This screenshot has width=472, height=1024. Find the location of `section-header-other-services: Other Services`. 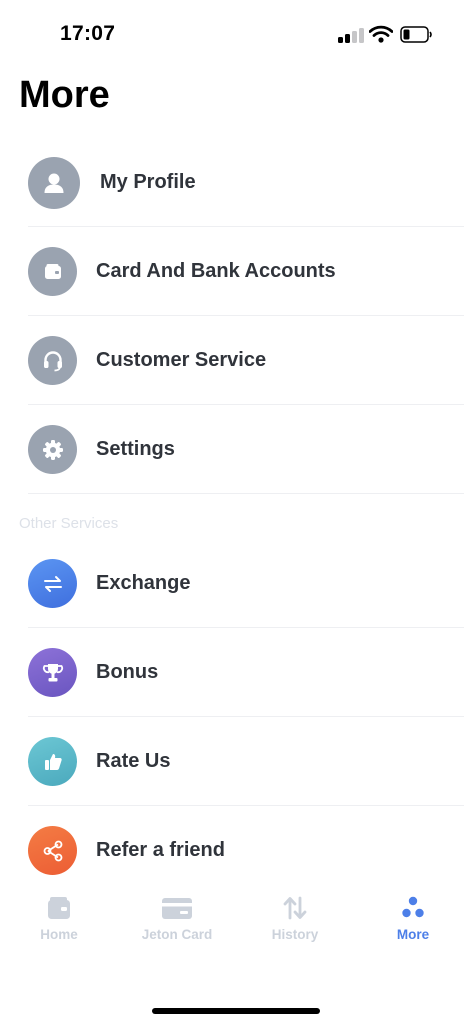

section-header-other-services: Other Services is located at coordinates (69, 523).